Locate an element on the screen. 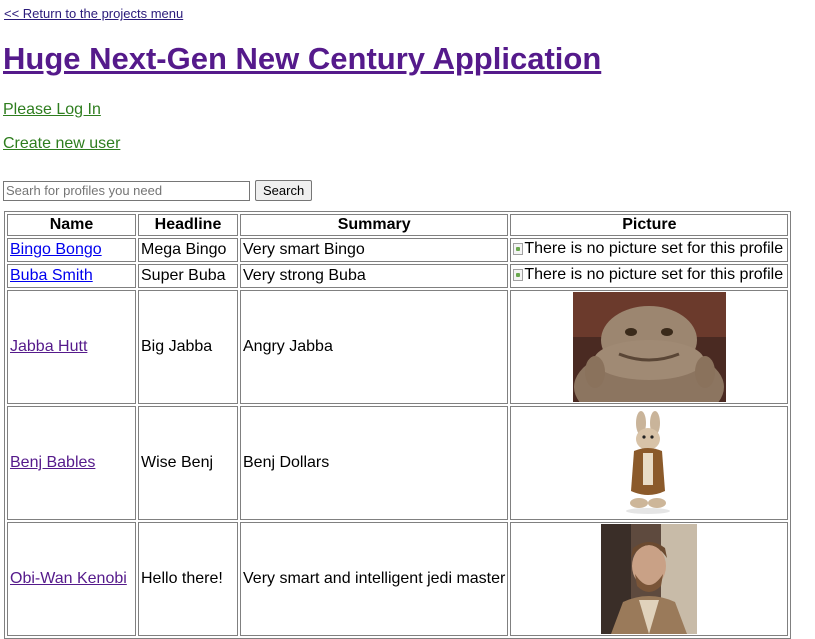 The width and height of the screenshot is (815, 639). search-form: Search is located at coordinates (158, 190).